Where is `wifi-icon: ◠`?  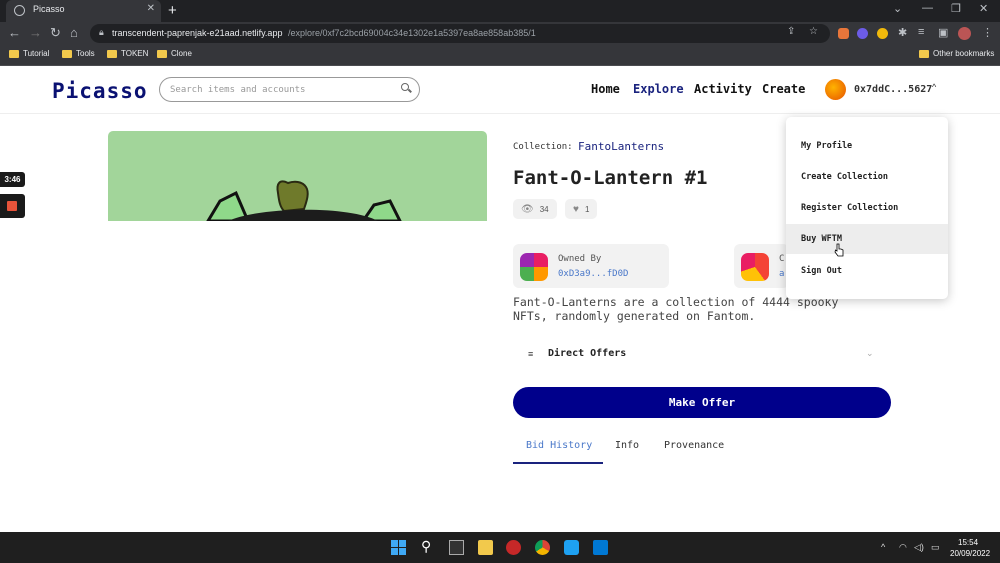 wifi-icon: ◠ is located at coordinates (903, 547).